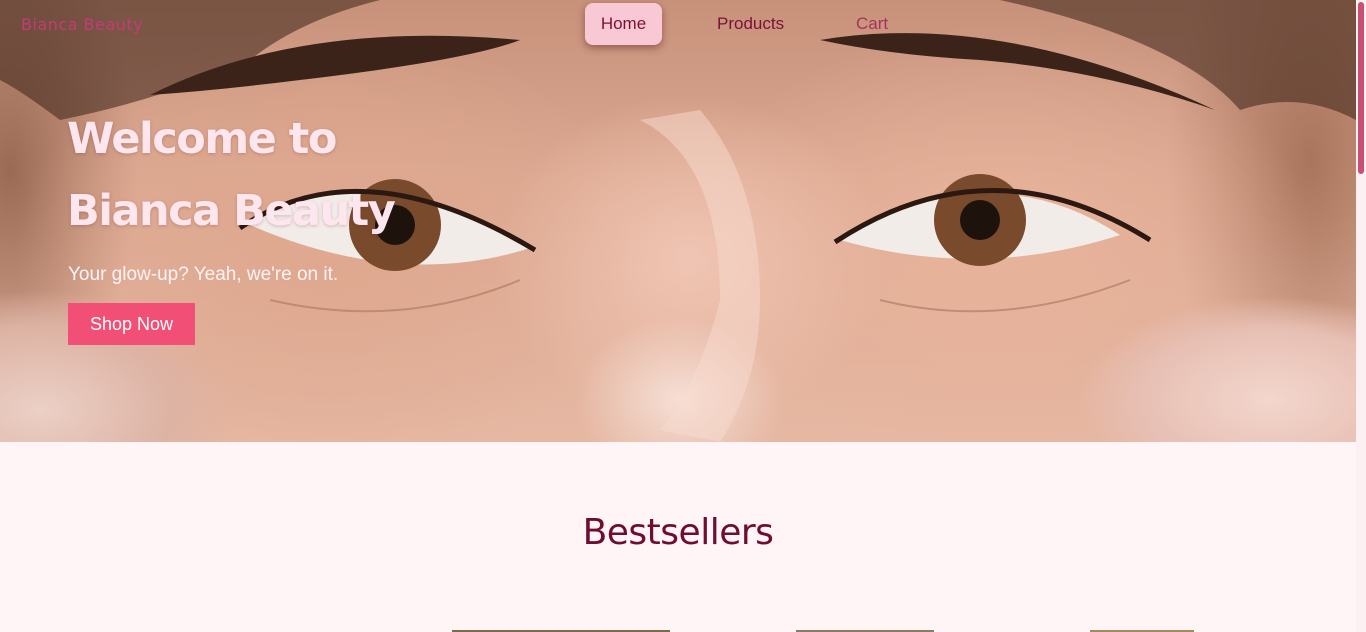  What do you see at coordinates (678, 532) in the screenshot?
I see `bestsellers-heading: Bestsellers` at bounding box center [678, 532].